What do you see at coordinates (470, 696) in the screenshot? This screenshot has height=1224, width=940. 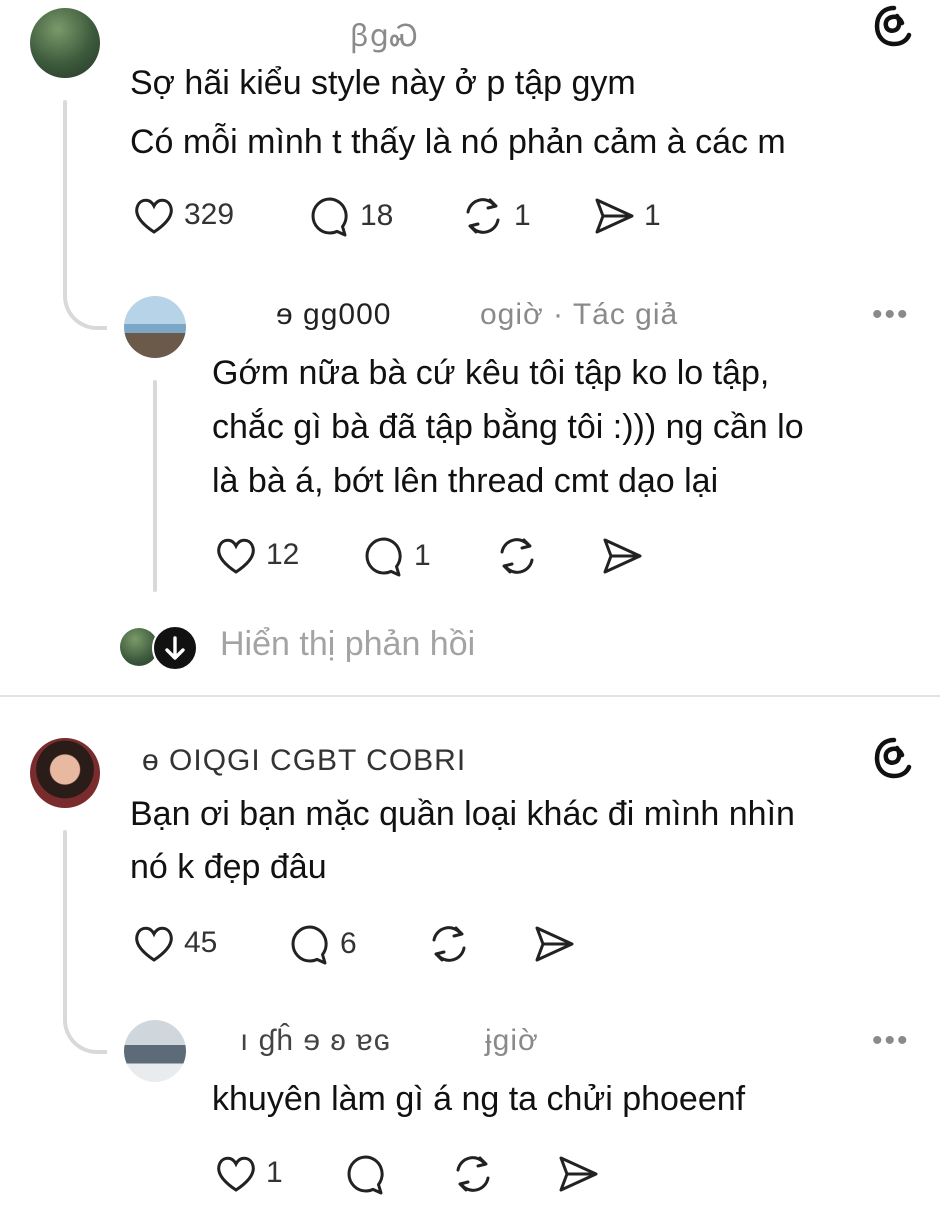 I see `divider` at bounding box center [470, 696].